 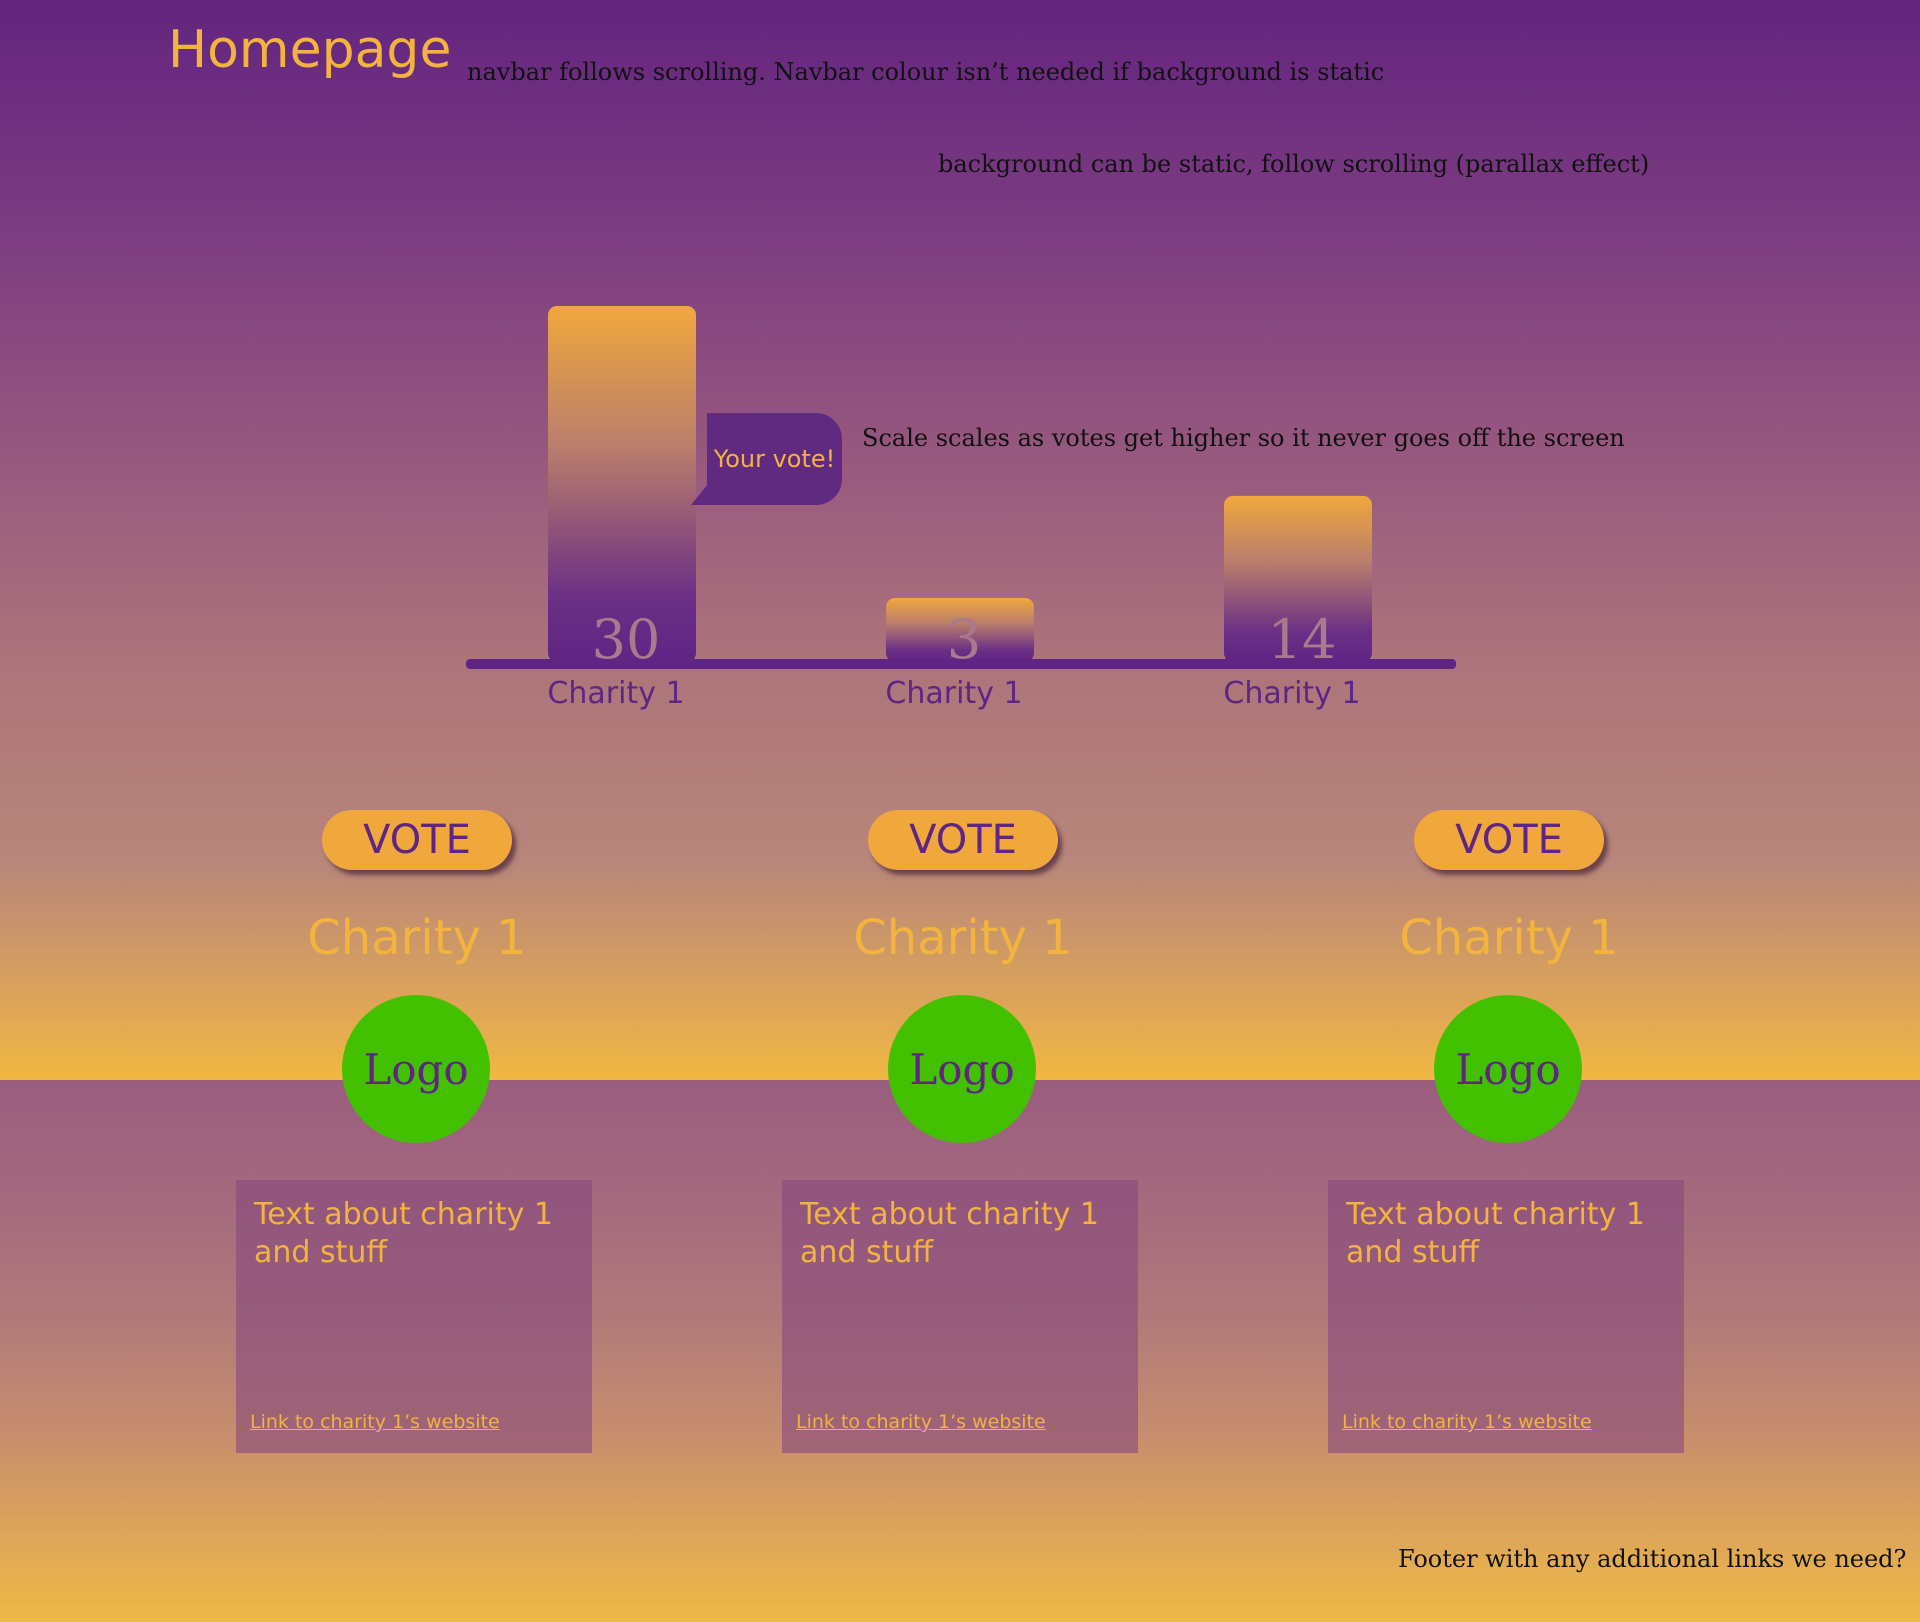 I want to click on your-vote-bubble: Your vote!, so click(x=766, y=459).